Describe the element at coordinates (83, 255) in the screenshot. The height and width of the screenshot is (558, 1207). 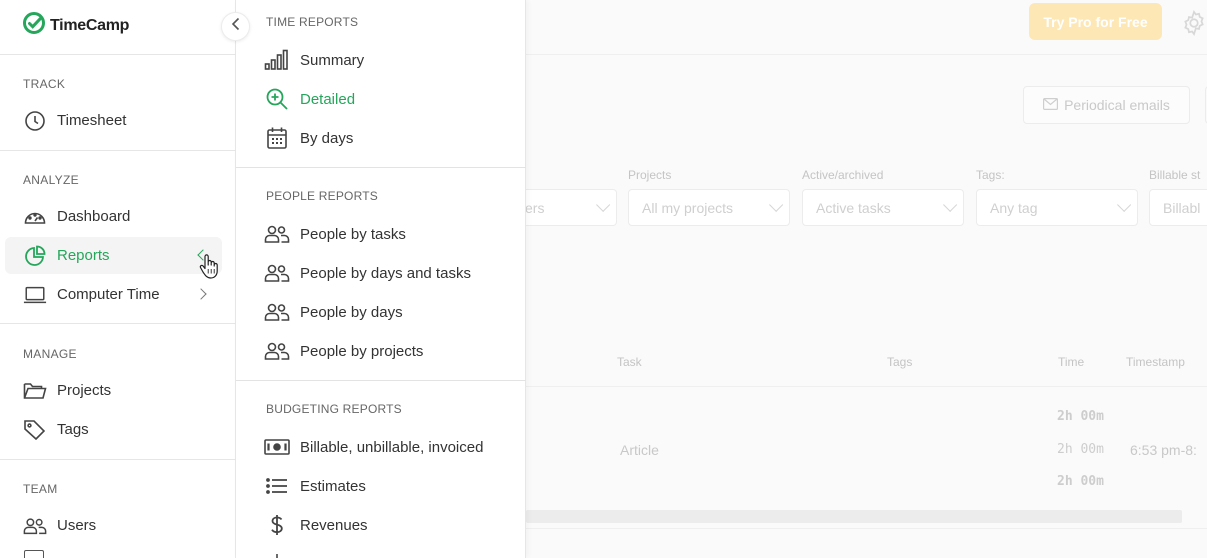
I see `sidebar-item-label: Reports` at that location.